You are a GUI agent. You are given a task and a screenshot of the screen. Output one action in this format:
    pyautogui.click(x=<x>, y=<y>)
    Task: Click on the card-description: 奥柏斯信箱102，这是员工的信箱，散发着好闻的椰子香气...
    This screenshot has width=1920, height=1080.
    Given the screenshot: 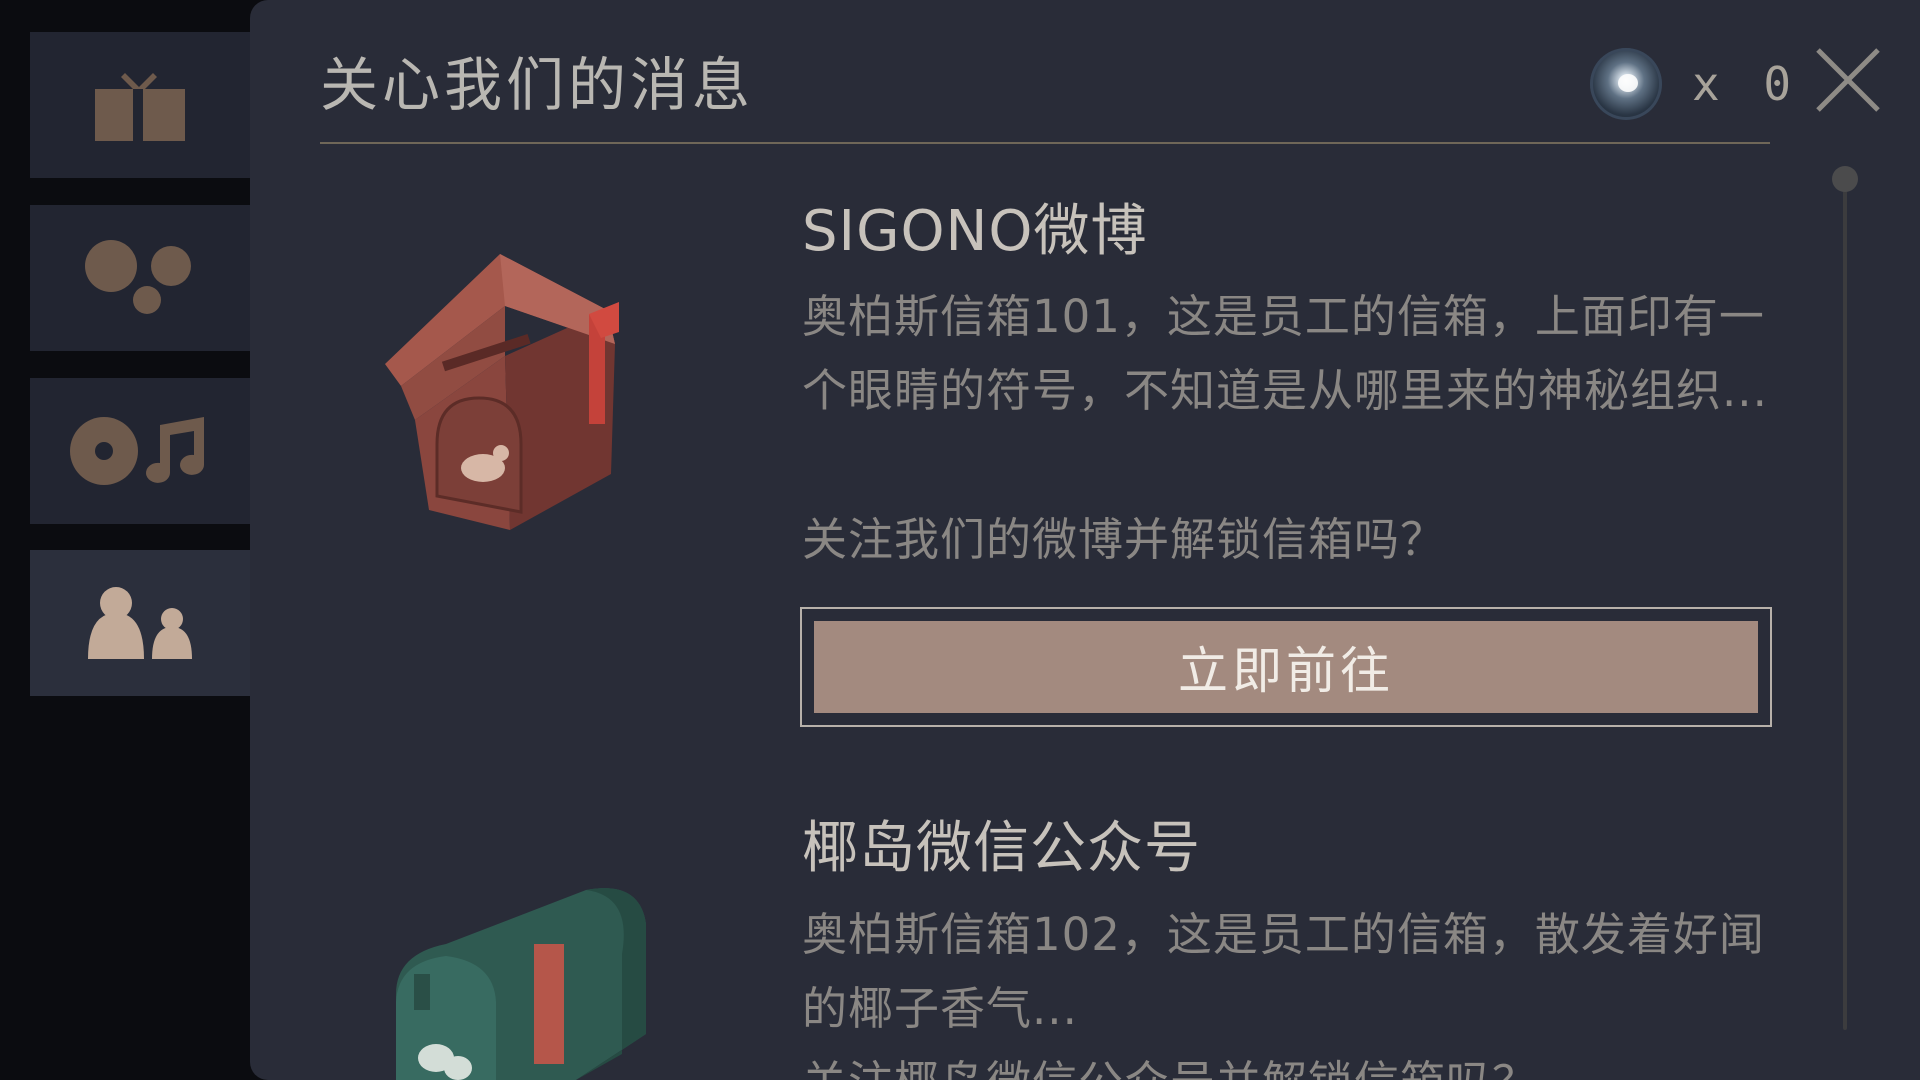 What is the action you would take?
    pyautogui.click(x=1283, y=971)
    